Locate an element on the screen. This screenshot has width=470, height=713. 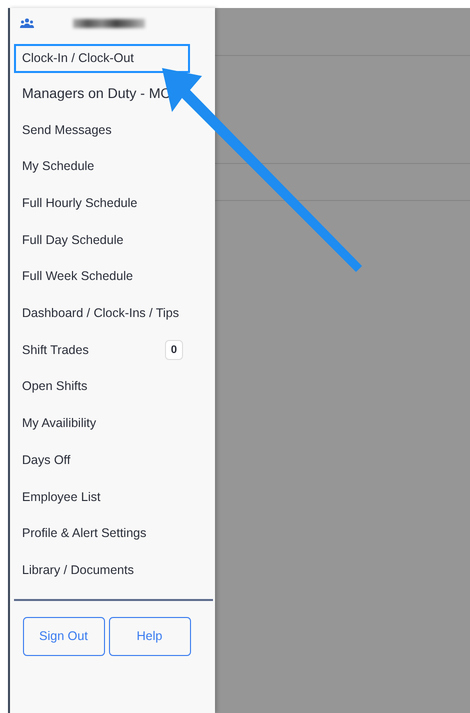
people-icon is located at coordinates (27, 23).